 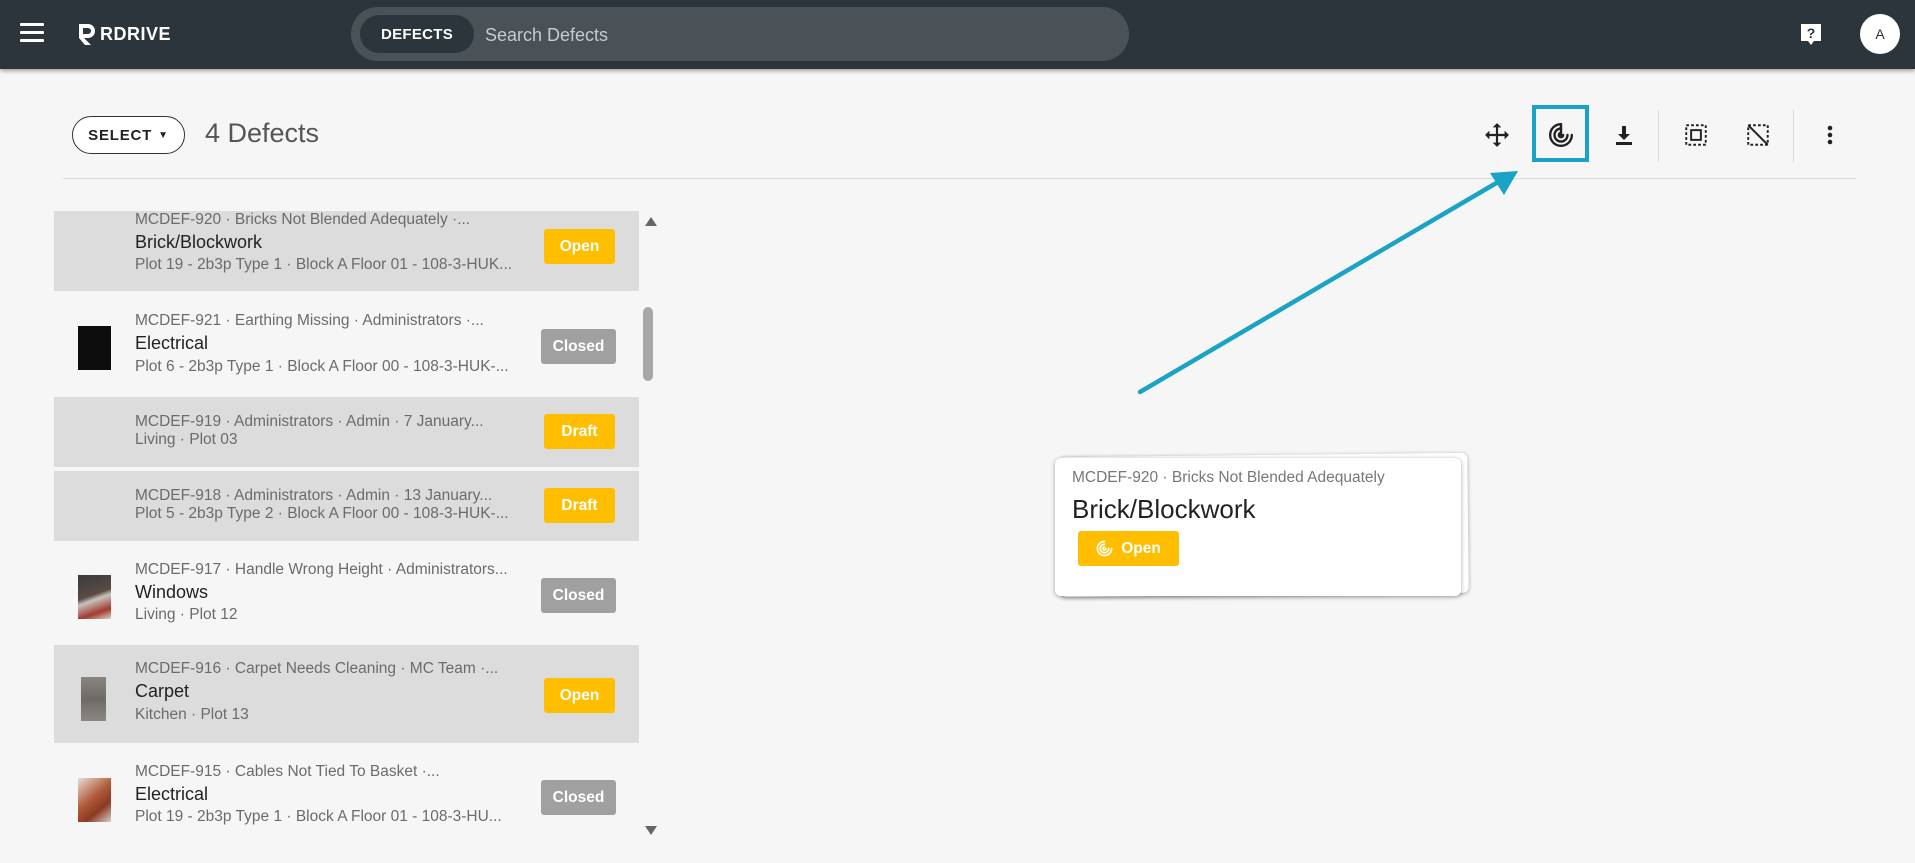 I want to click on scroll-up-arrow-icon, so click(x=651, y=221).